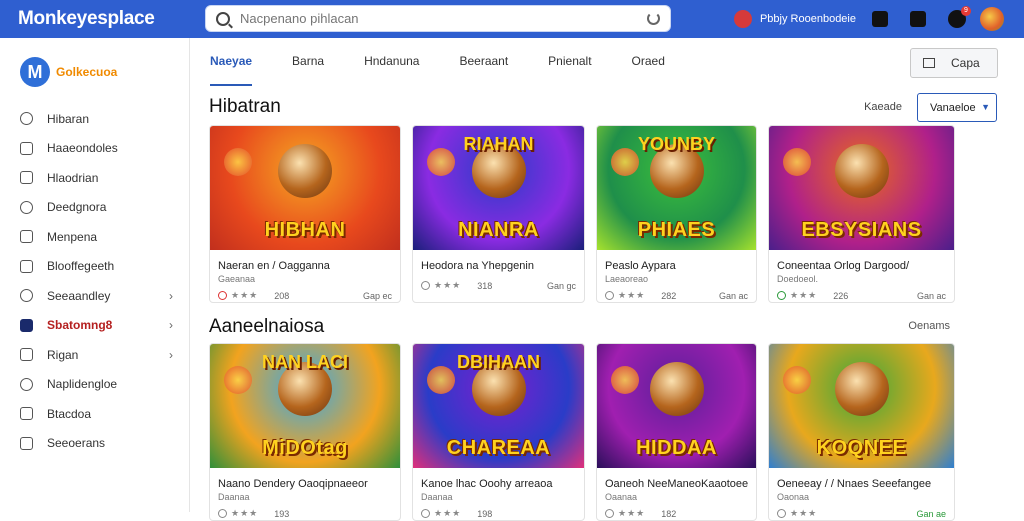 The image size is (1024, 521). What do you see at coordinates (305, 261) in the screenshot?
I see `game-title: Naeran en / Oagganna` at bounding box center [305, 261].